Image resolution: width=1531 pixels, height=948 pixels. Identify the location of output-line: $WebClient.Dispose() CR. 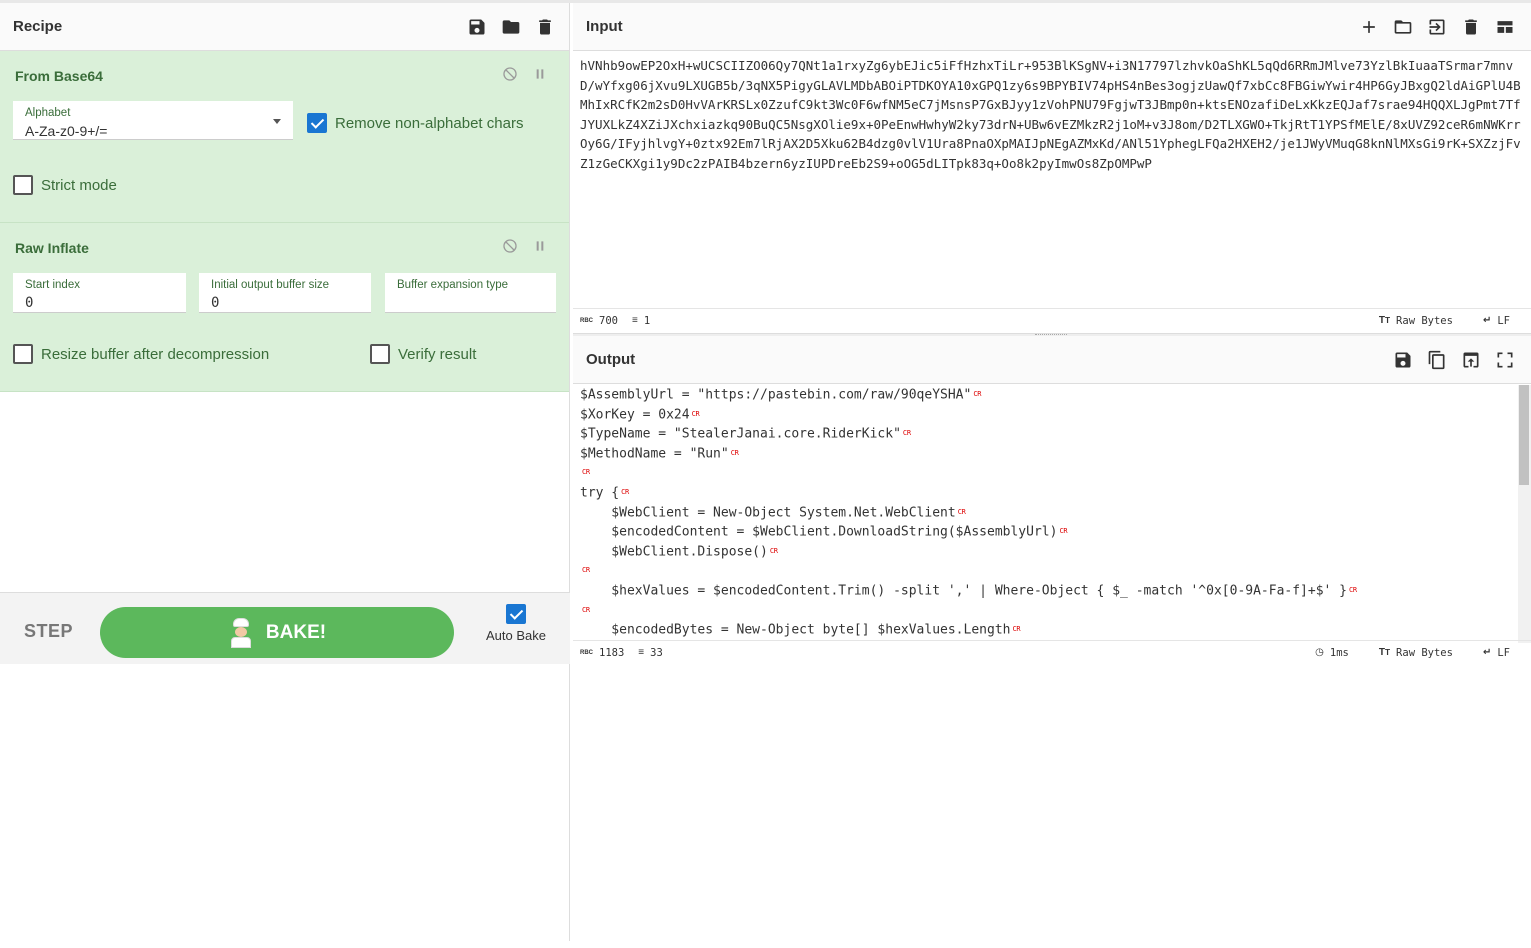
(1045, 552).